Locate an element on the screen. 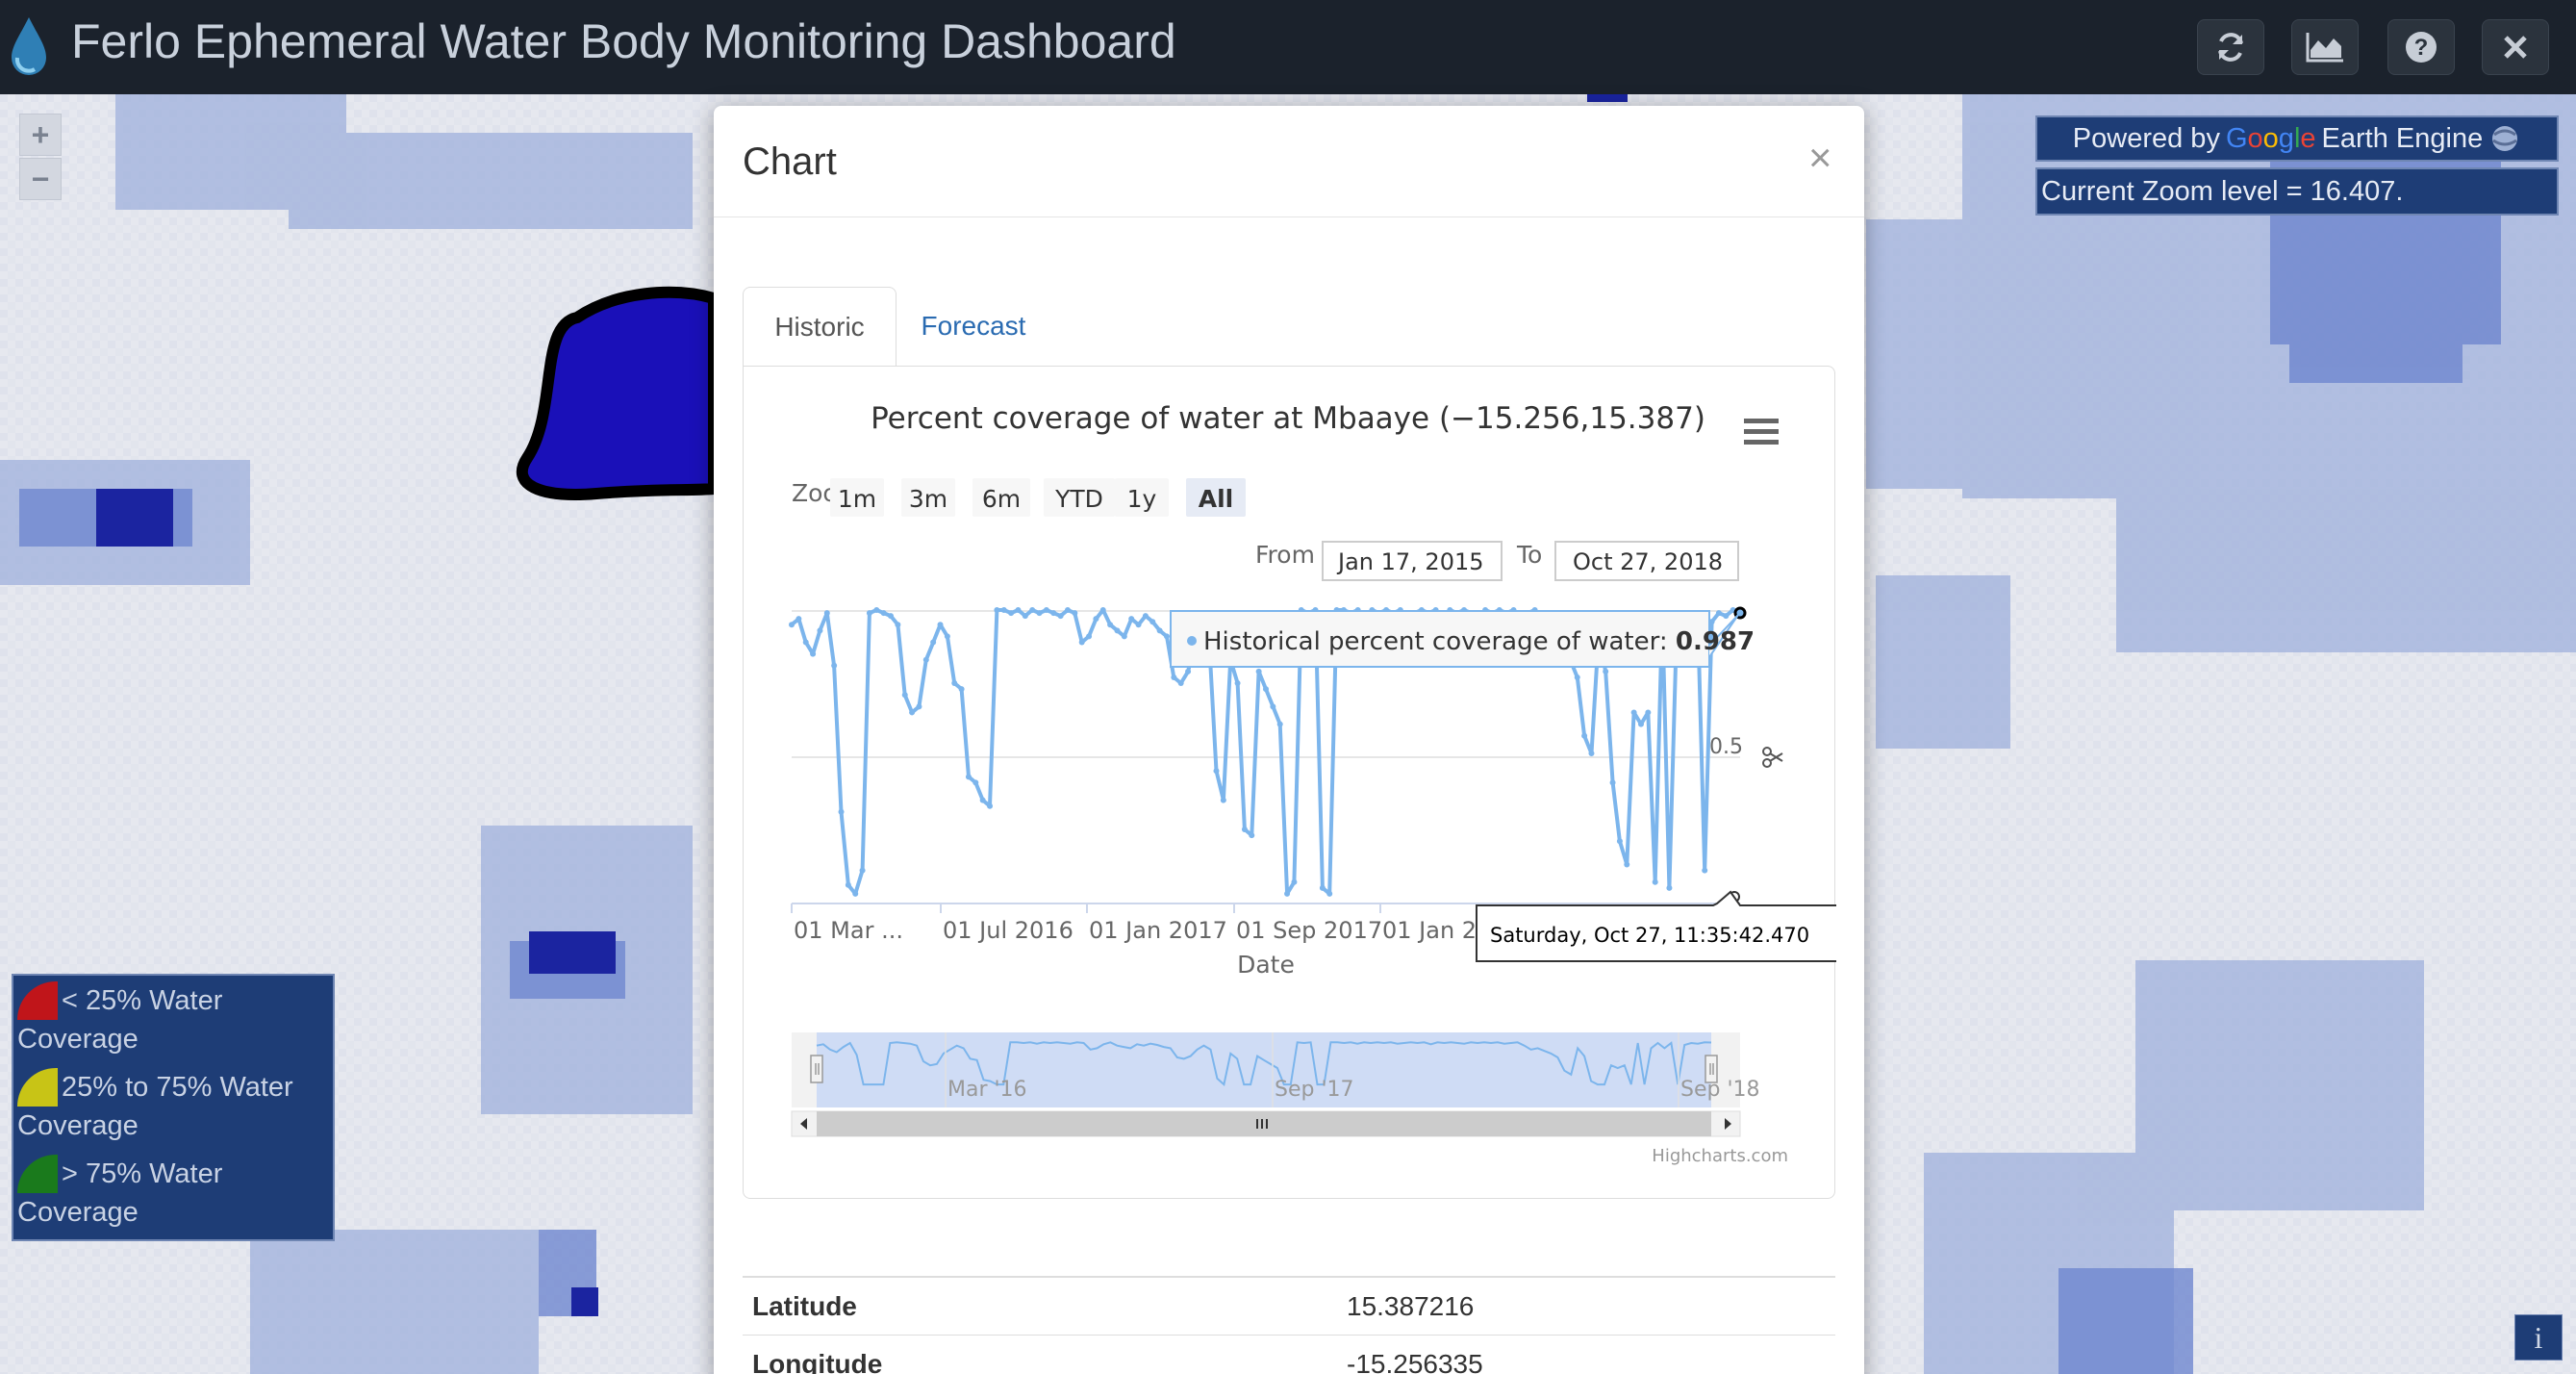 The height and width of the screenshot is (1374, 2576). help-icon: ? is located at coordinates (2421, 47).